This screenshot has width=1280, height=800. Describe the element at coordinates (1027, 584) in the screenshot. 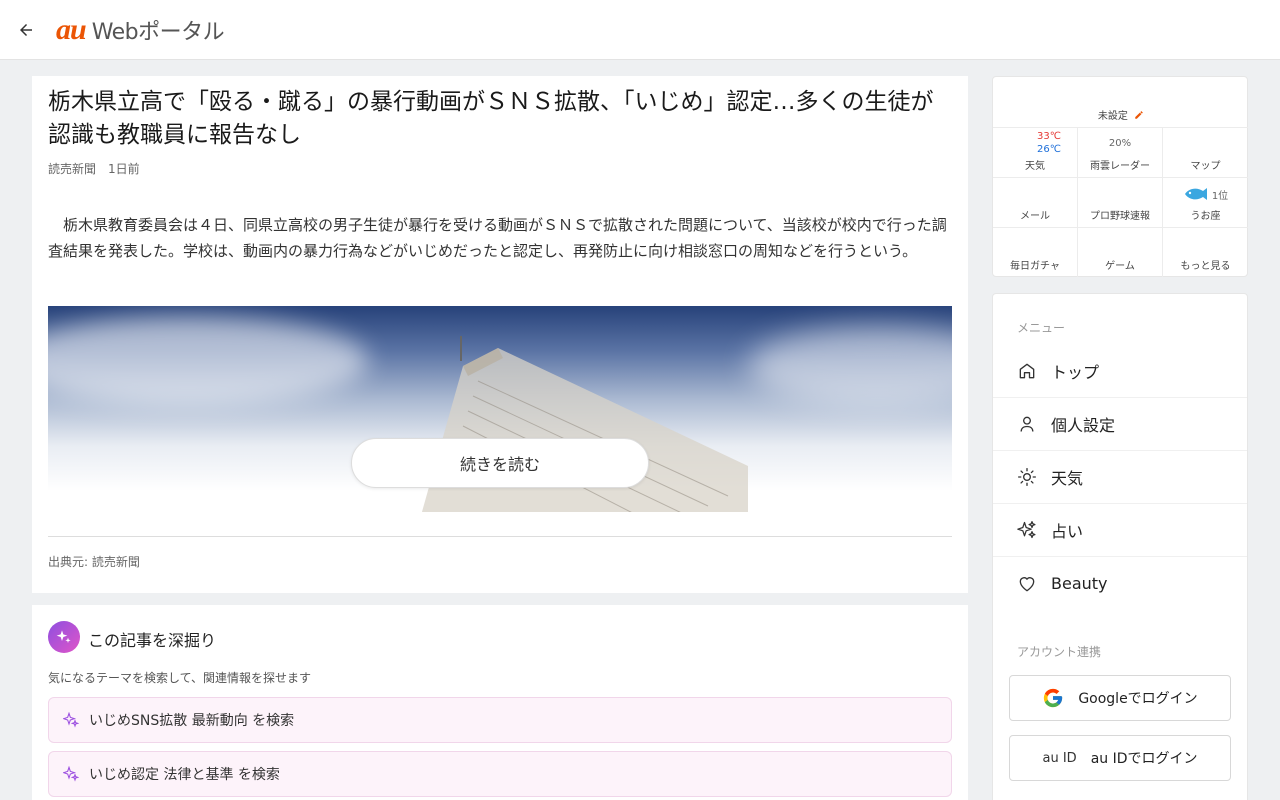

I see `heart-icon` at that location.